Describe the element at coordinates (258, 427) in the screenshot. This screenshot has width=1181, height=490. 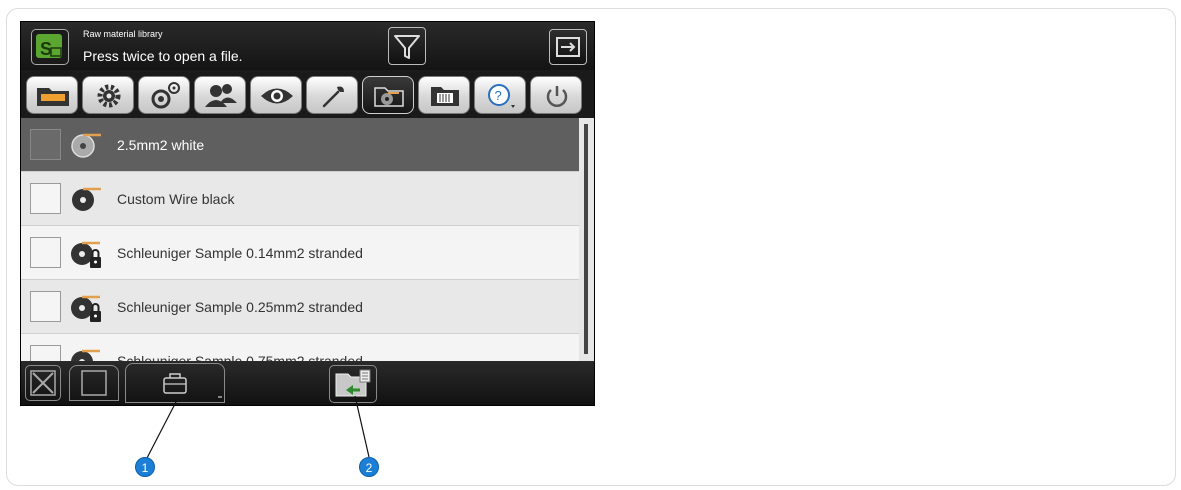
I see `callout-lines` at that location.